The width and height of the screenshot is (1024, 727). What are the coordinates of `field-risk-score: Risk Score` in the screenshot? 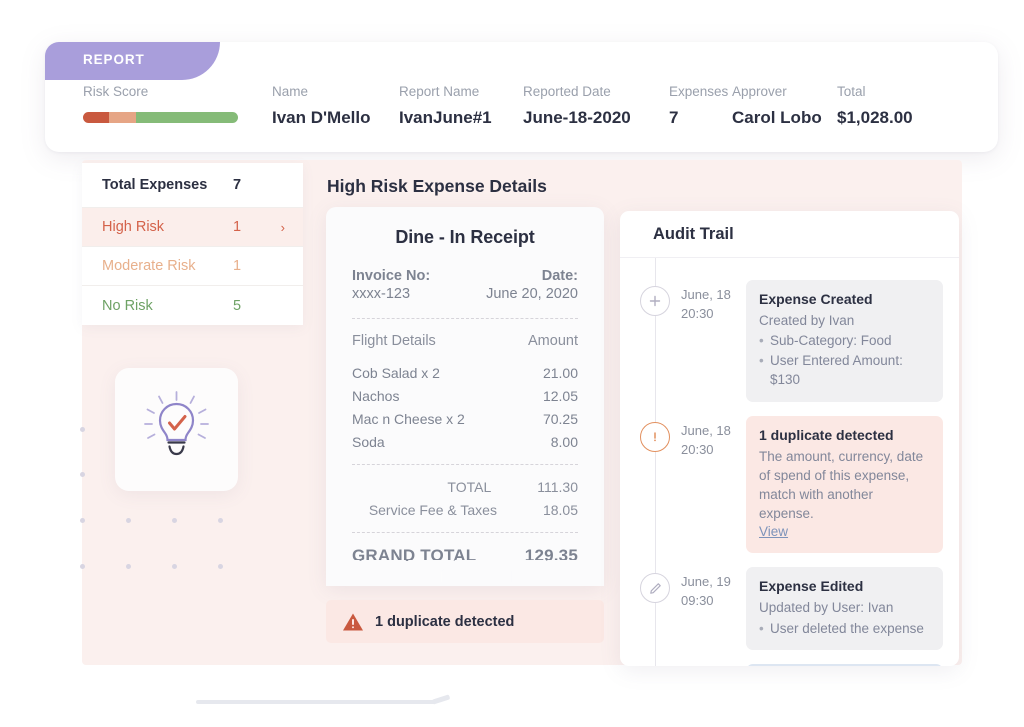 It's located at (177, 103).